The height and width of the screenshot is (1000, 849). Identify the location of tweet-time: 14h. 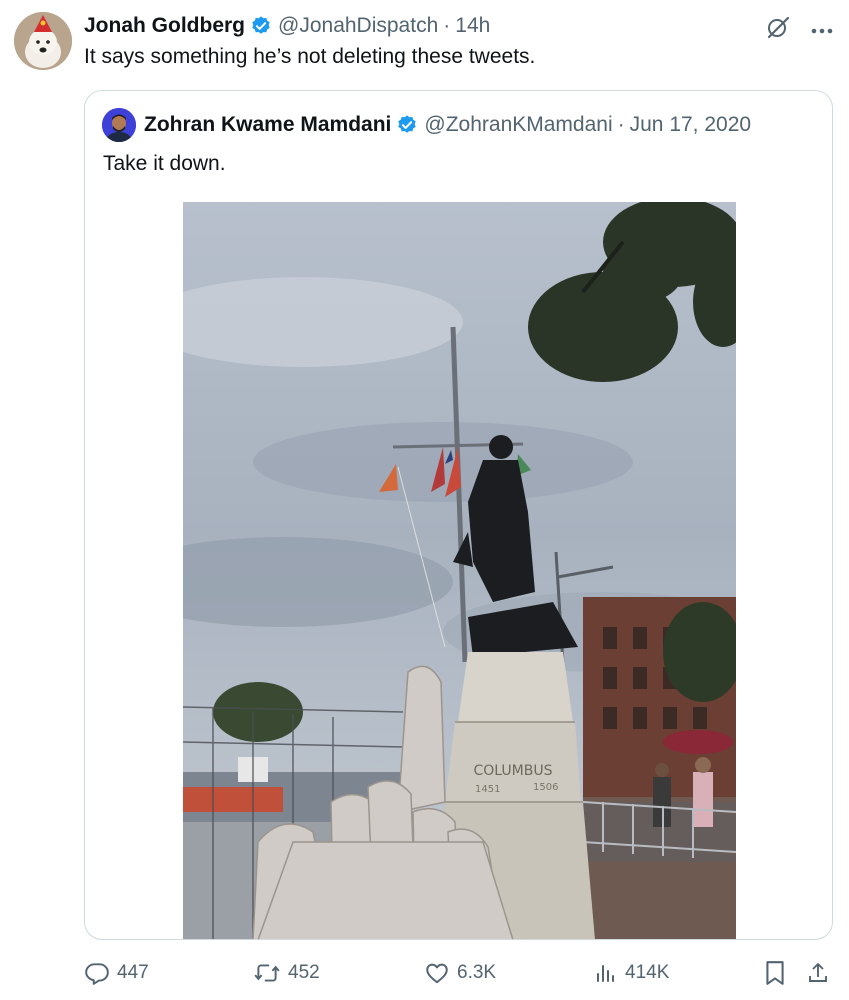
(472, 26).